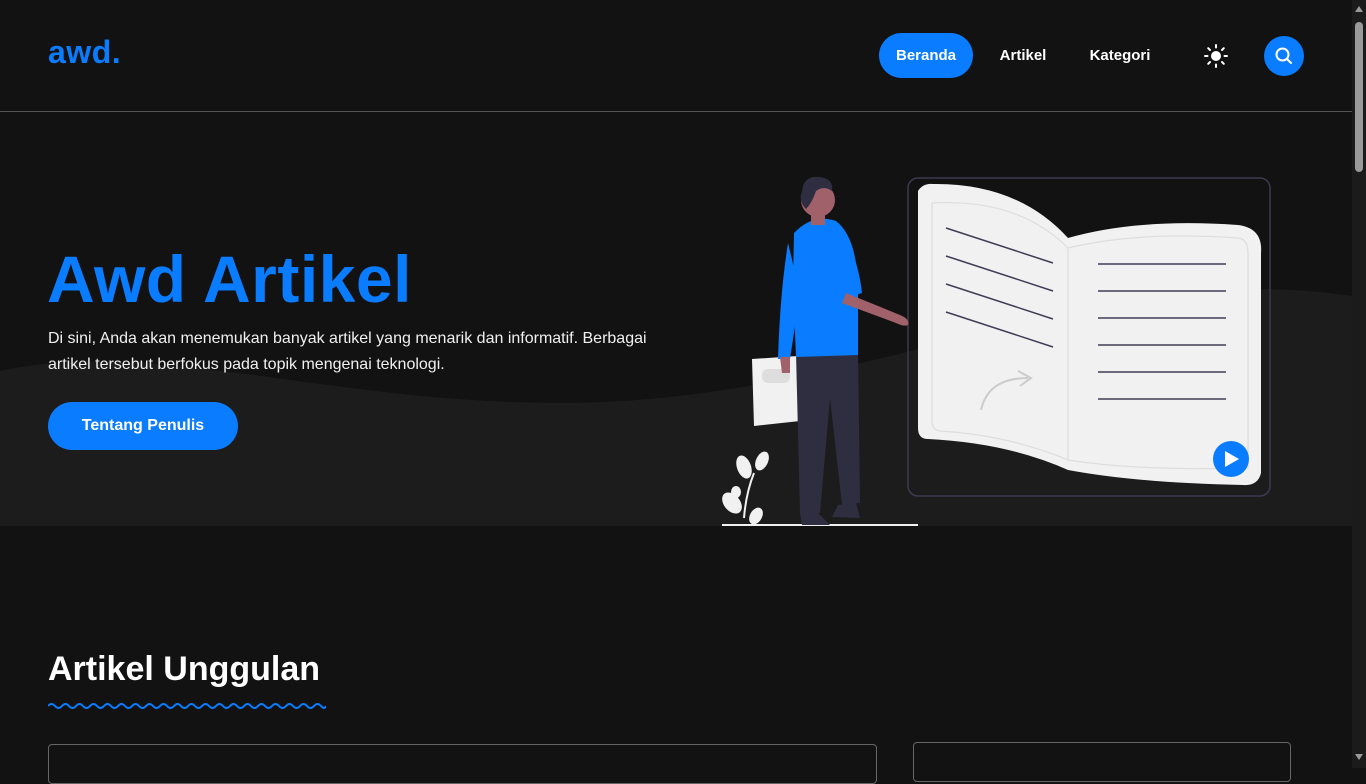 The image size is (1366, 784). What do you see at coordinates (184, 669) in the screenshot?
I see `featured-section-title: Artikel Unggulan` at bounding box center [184, 669].